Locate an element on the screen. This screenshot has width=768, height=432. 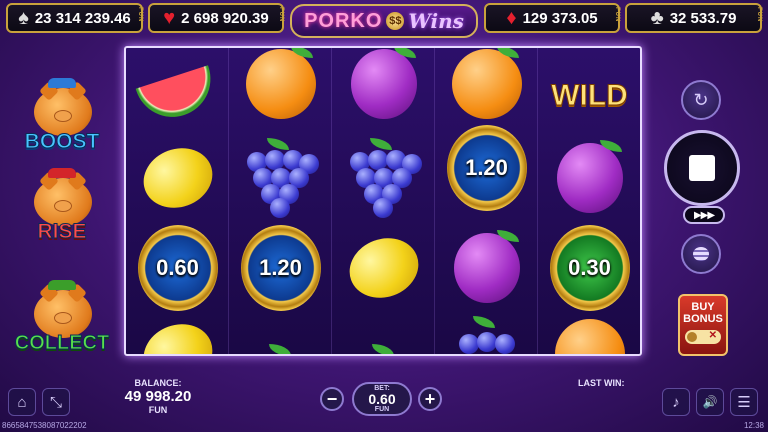
reel-1: 0.60 is located at coordinates (177, 201).